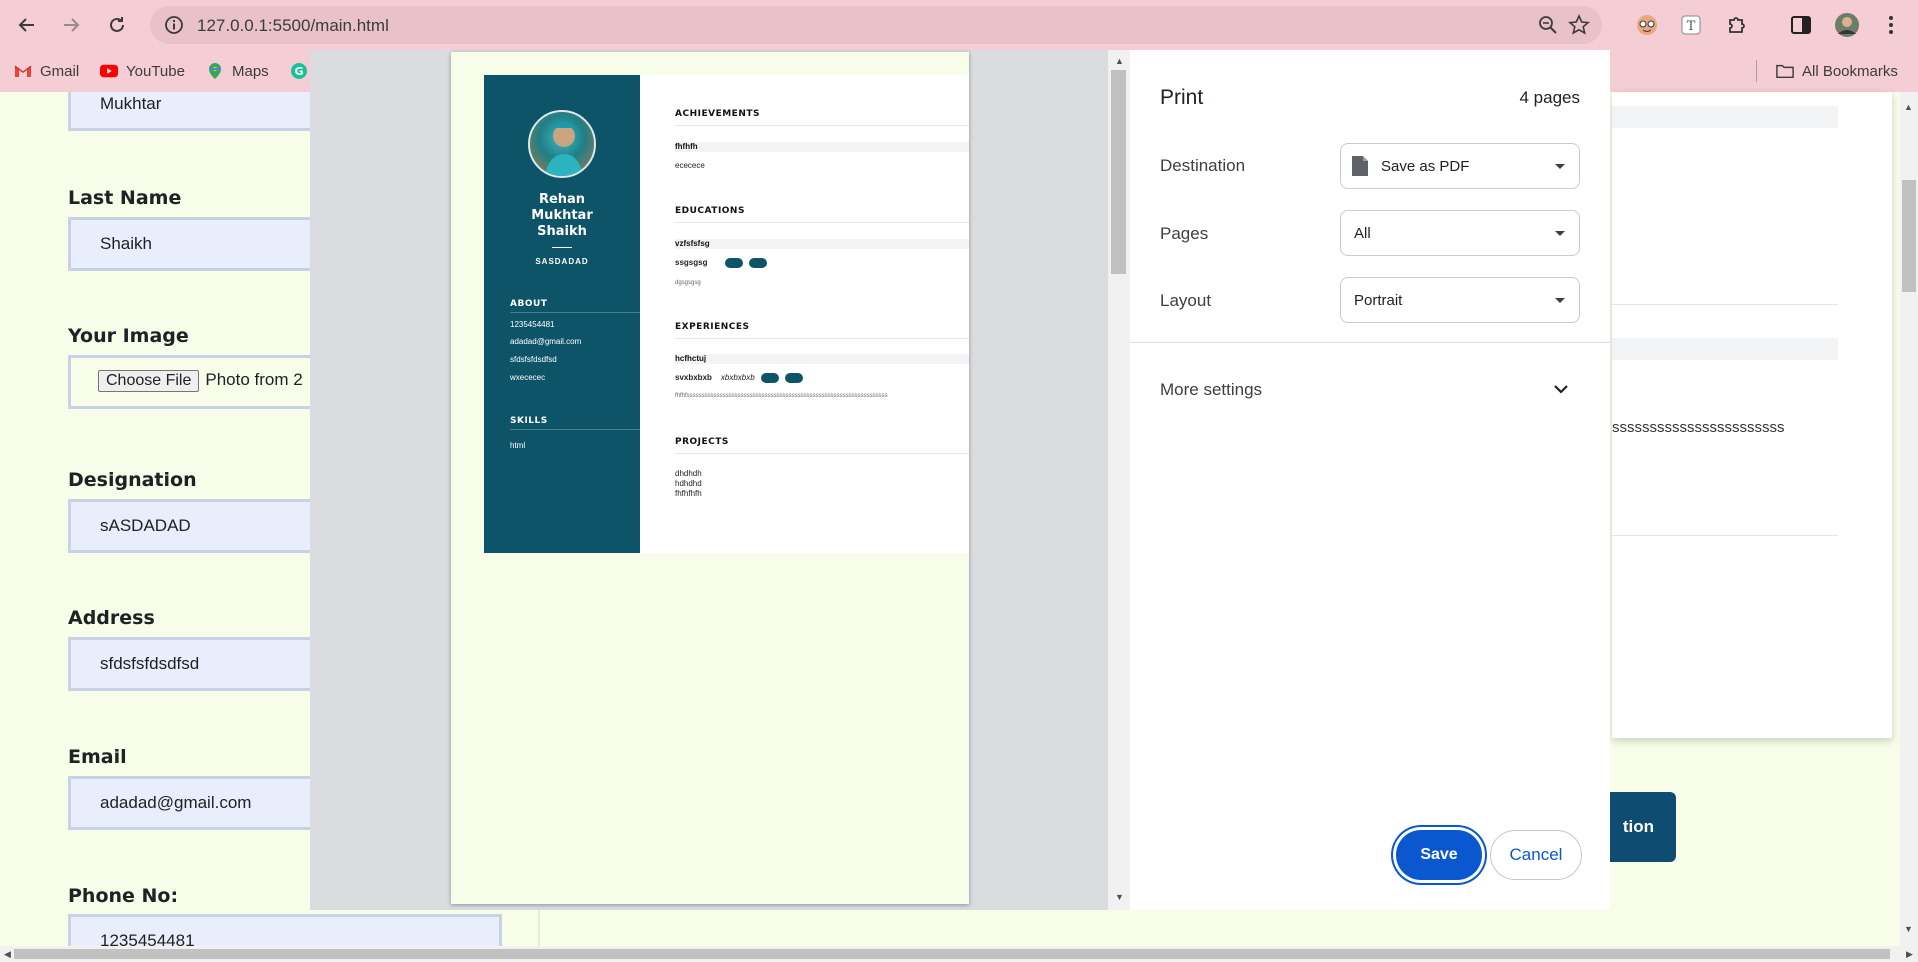  Describe the element at coordinates (528, 377) in the screenshot. I see `resume-extra: wxececec` at that location.